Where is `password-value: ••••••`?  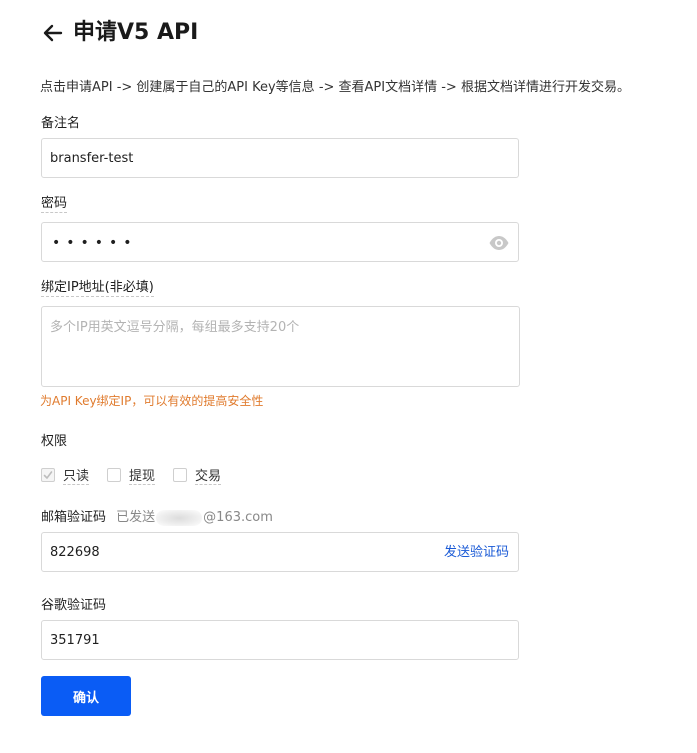 password-value: •••••• is located at coordinates (95, 243).